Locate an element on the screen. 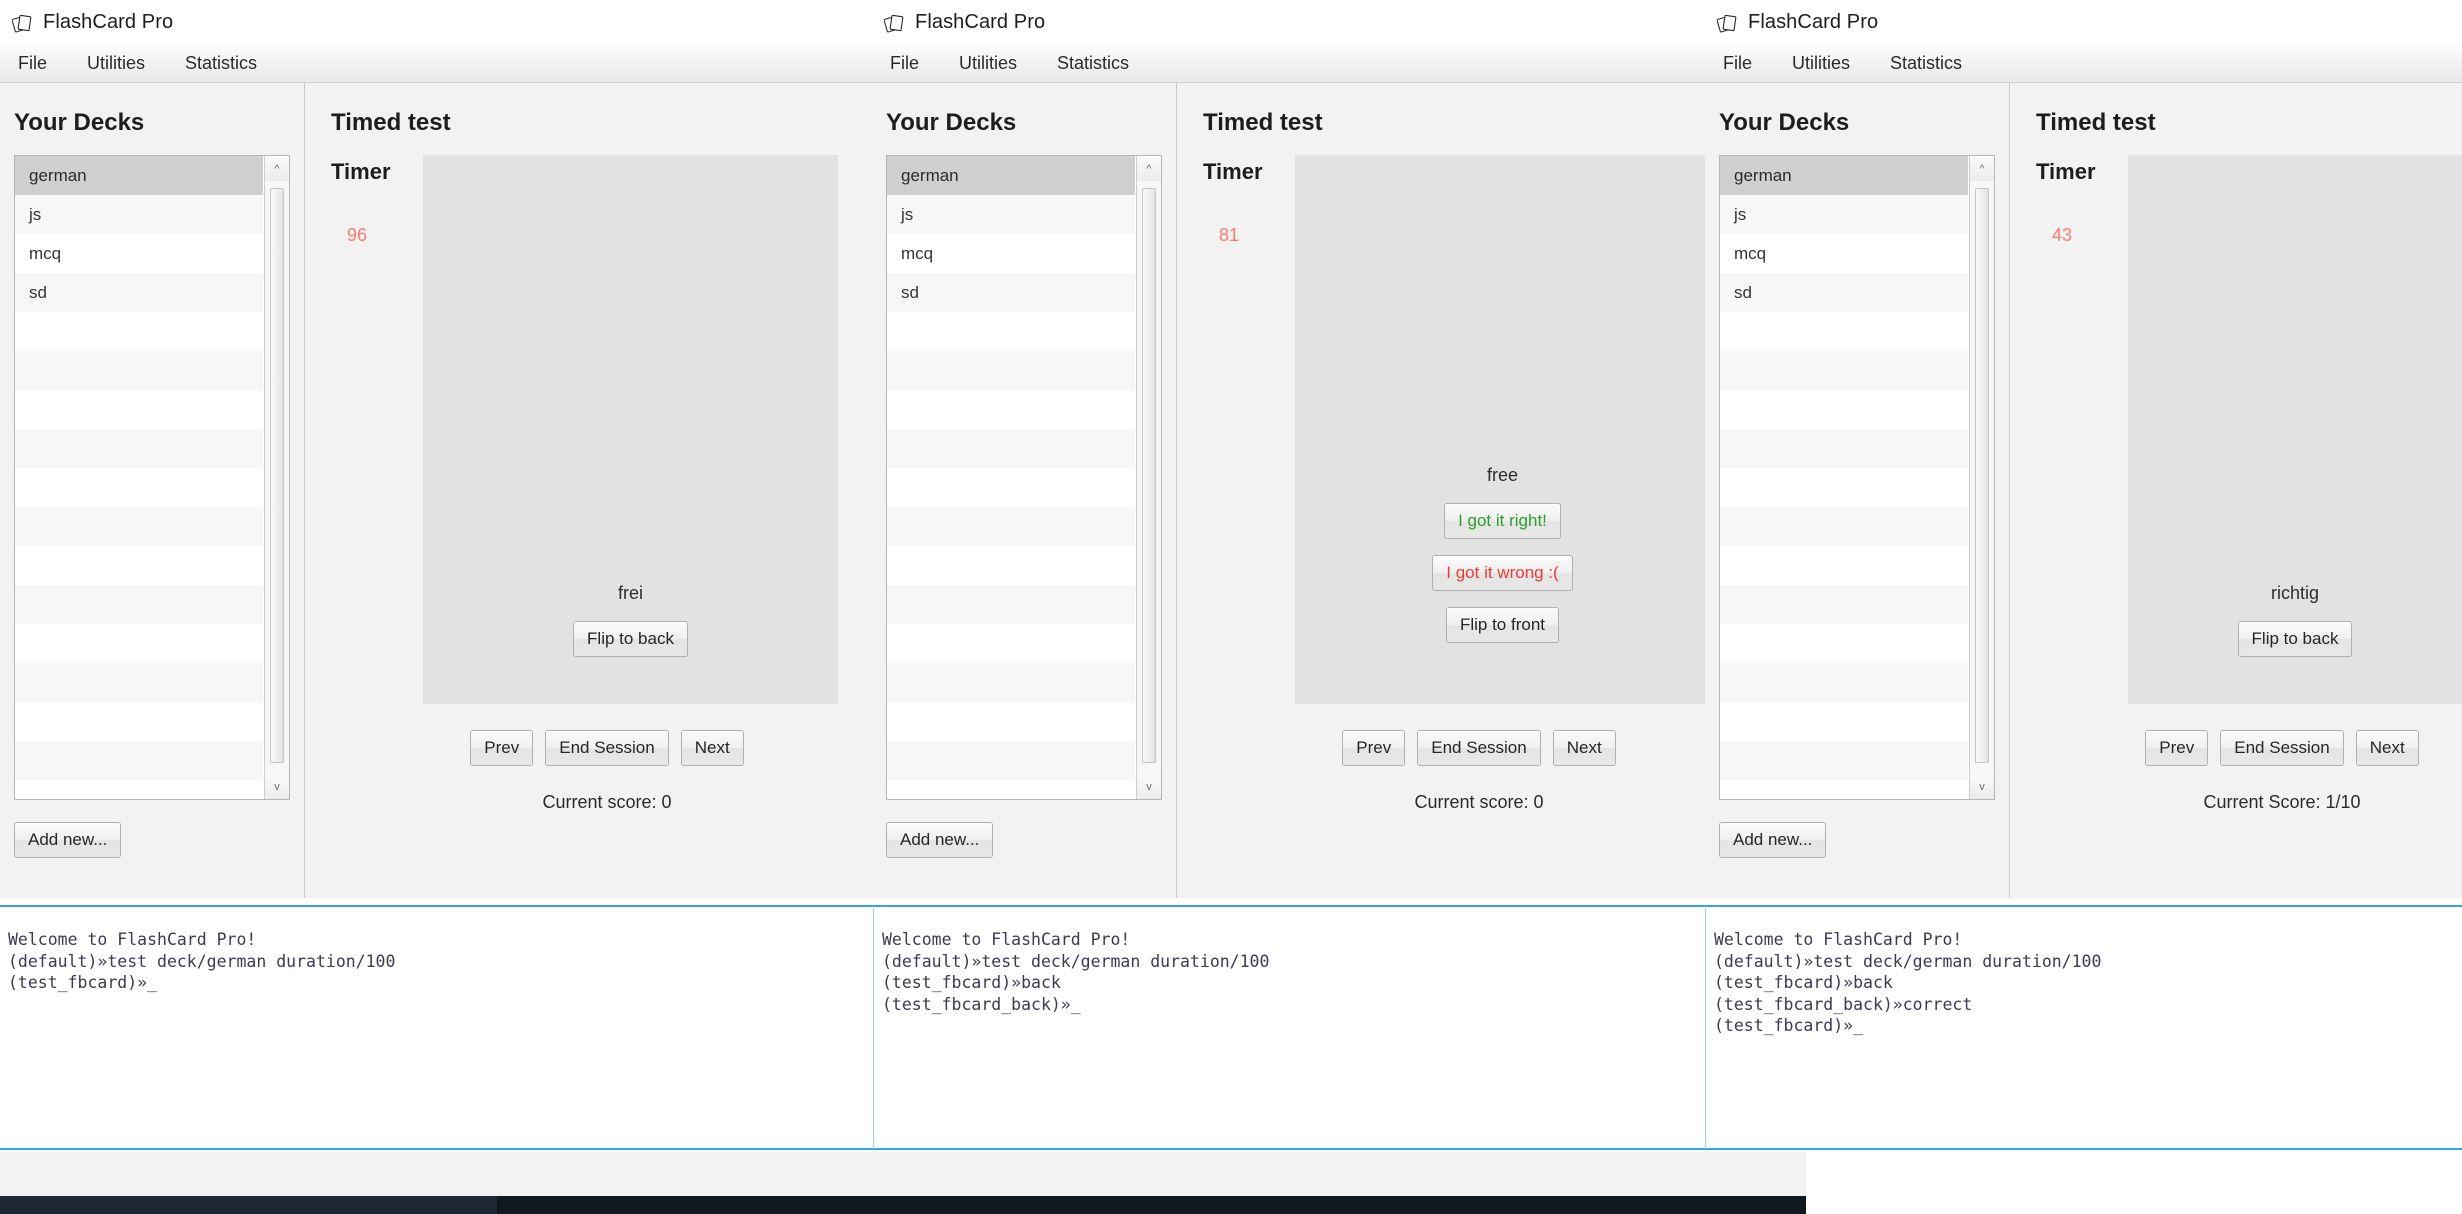  menubar-3: File Utilities Statistics is located at coordinates (2083, 64).